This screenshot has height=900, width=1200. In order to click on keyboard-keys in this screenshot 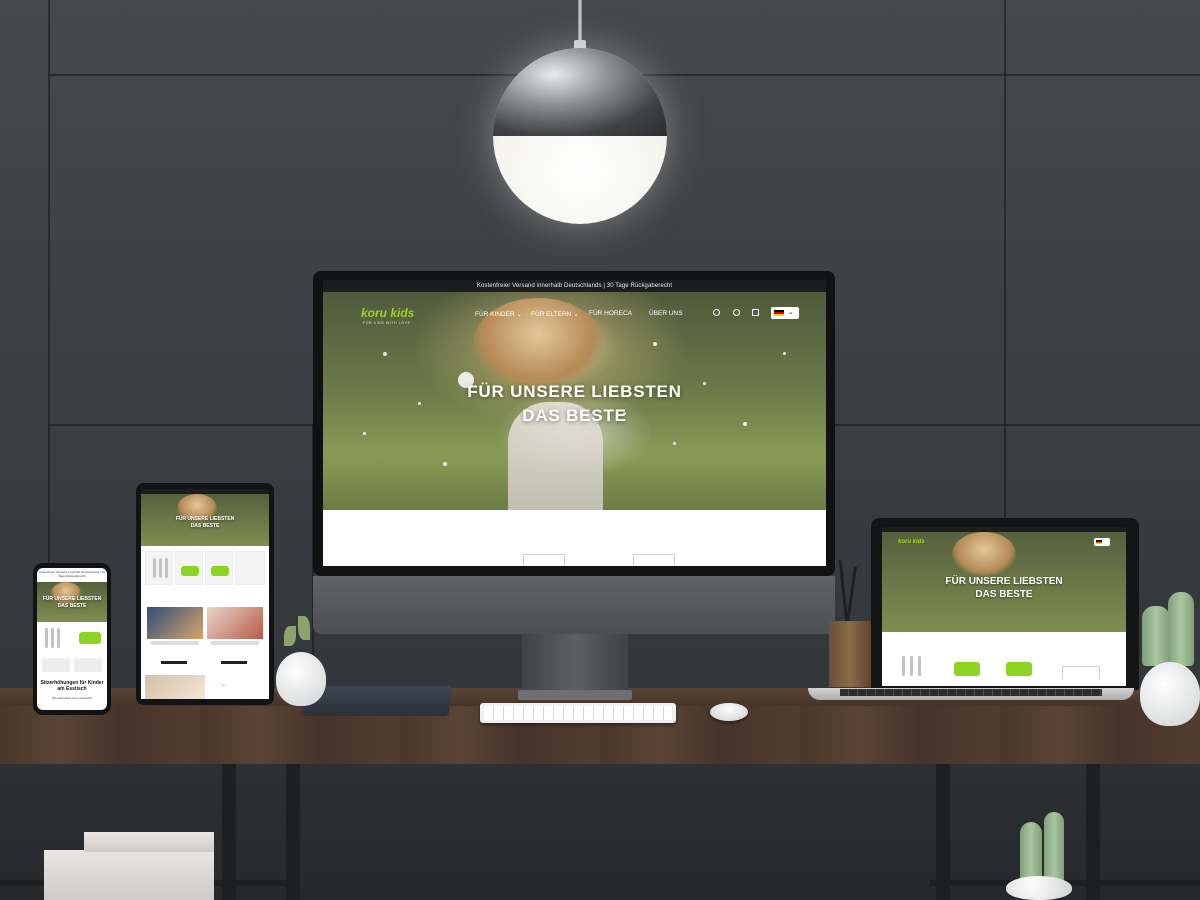, I will do `click(578, 713)`.